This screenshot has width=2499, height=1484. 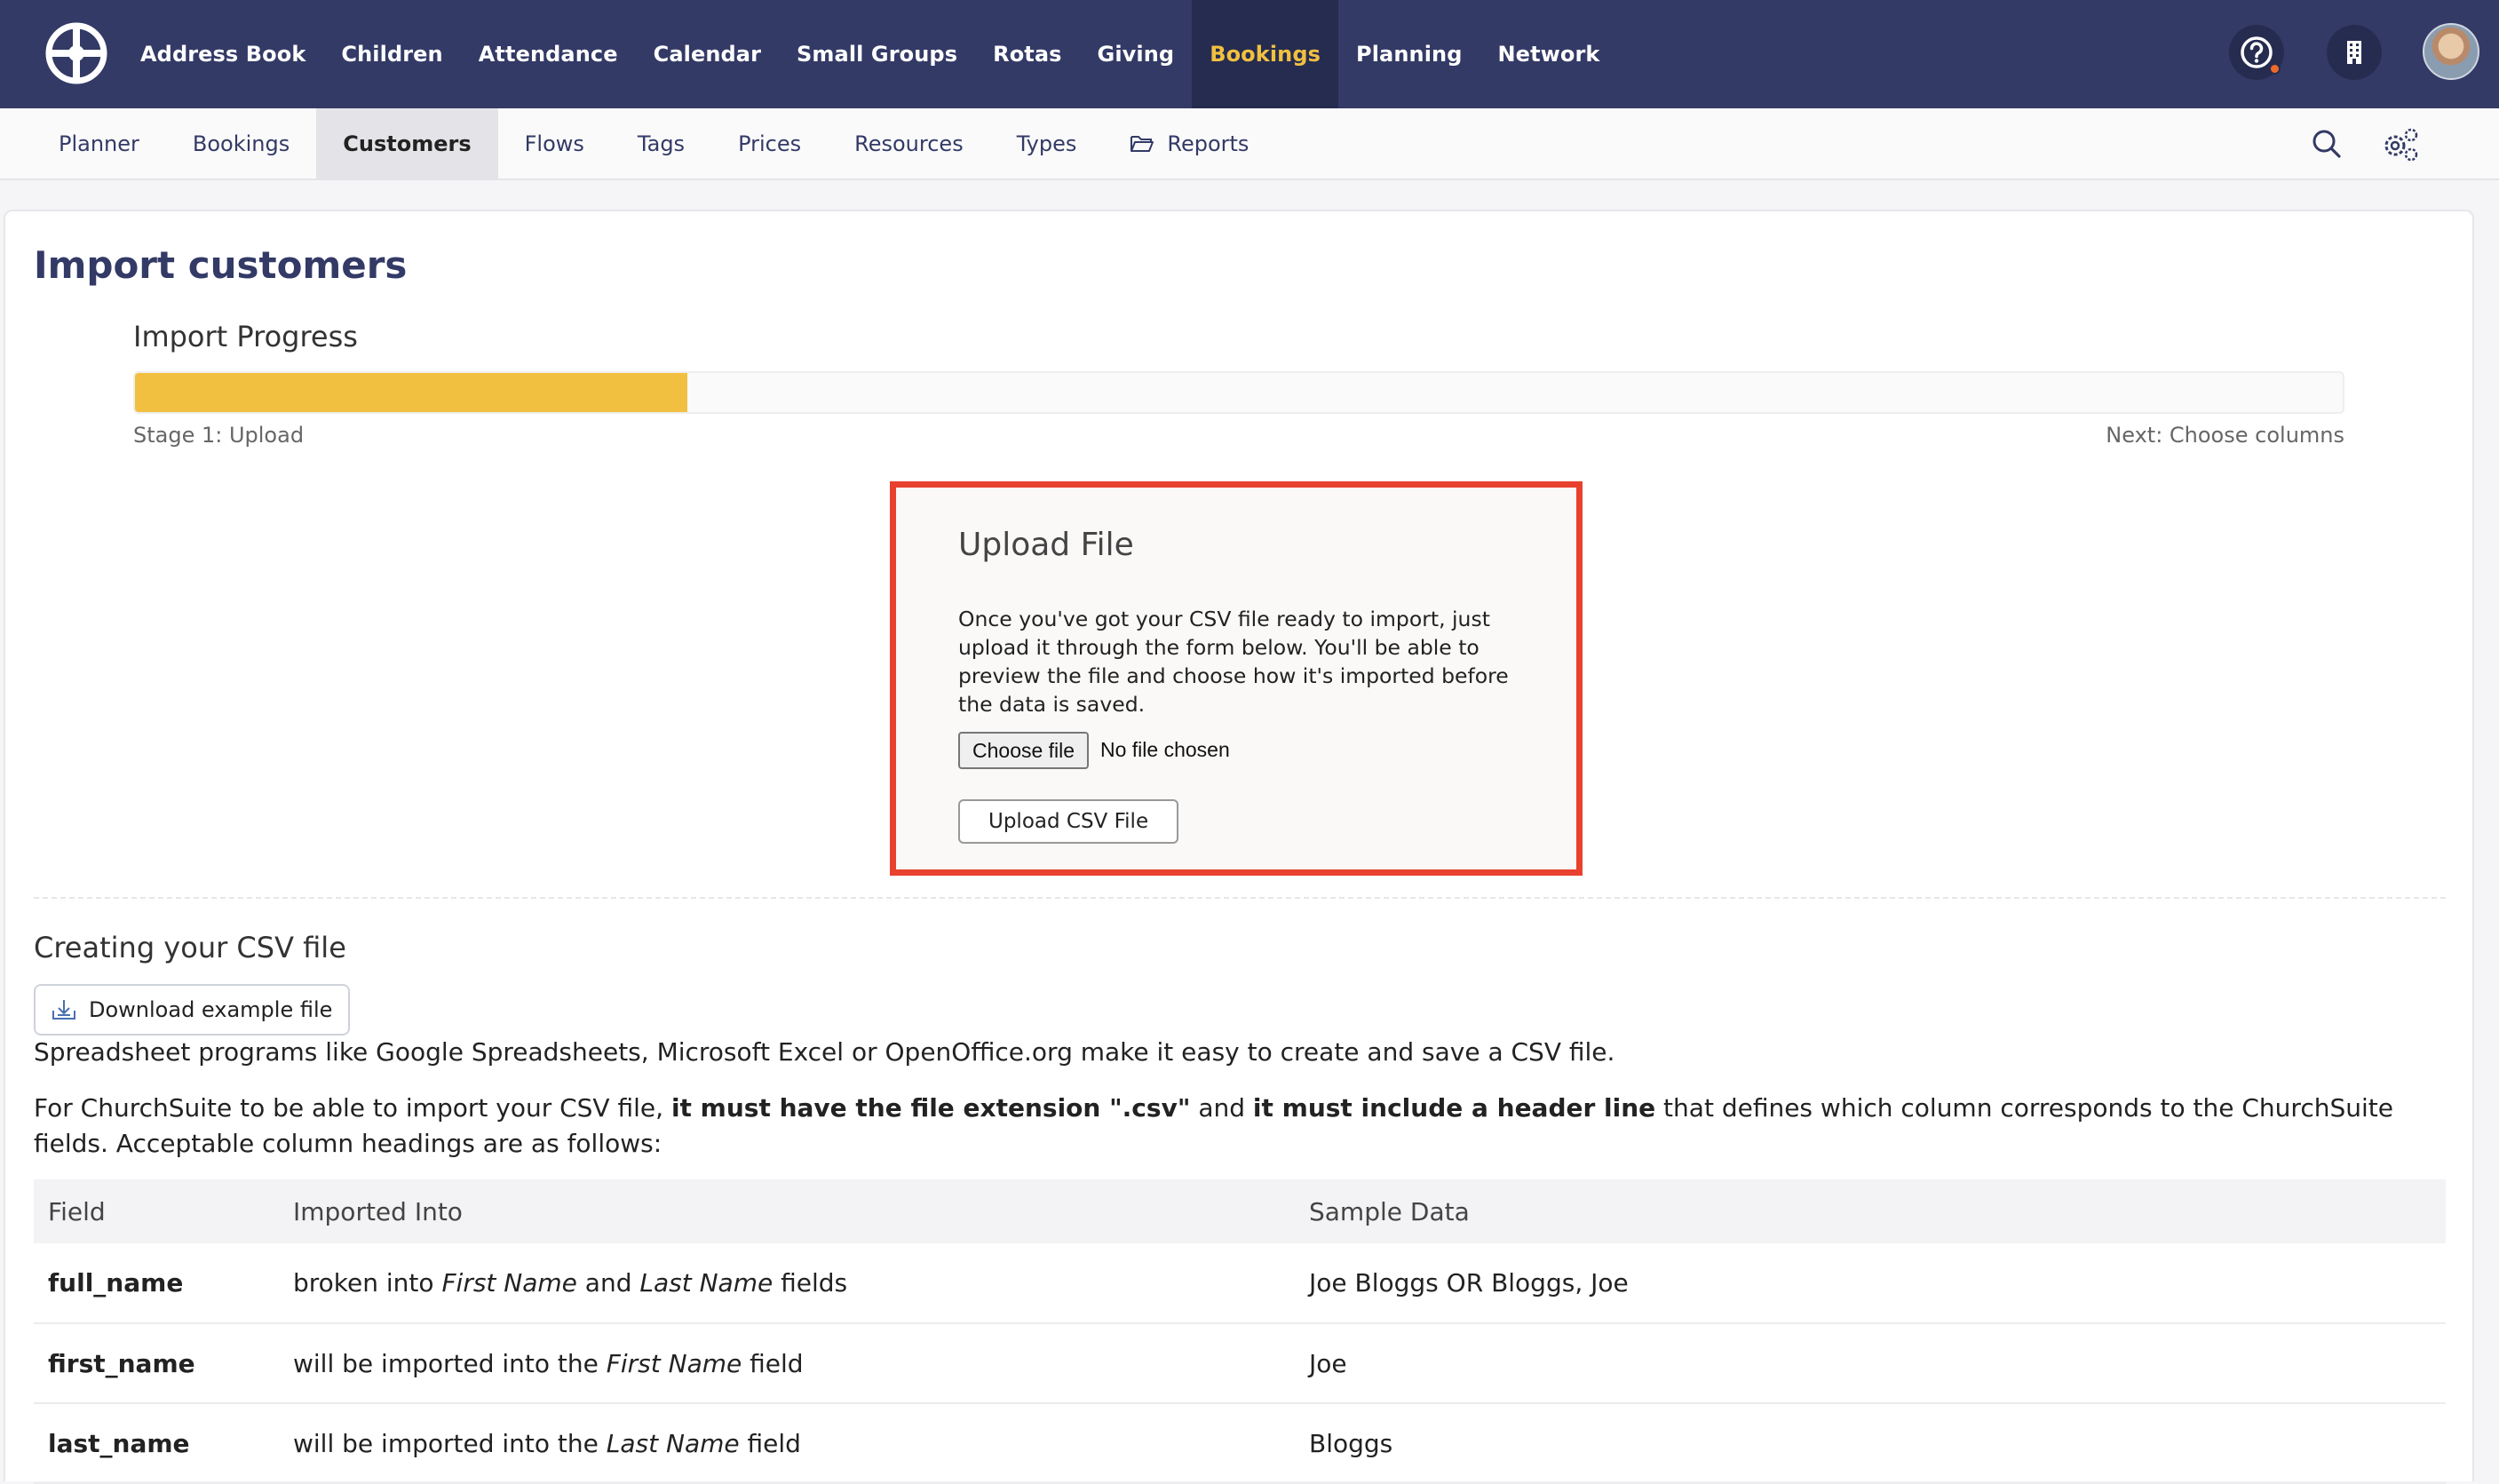 I want to click on field-cell: full_name, so click(x=156, y=1283).